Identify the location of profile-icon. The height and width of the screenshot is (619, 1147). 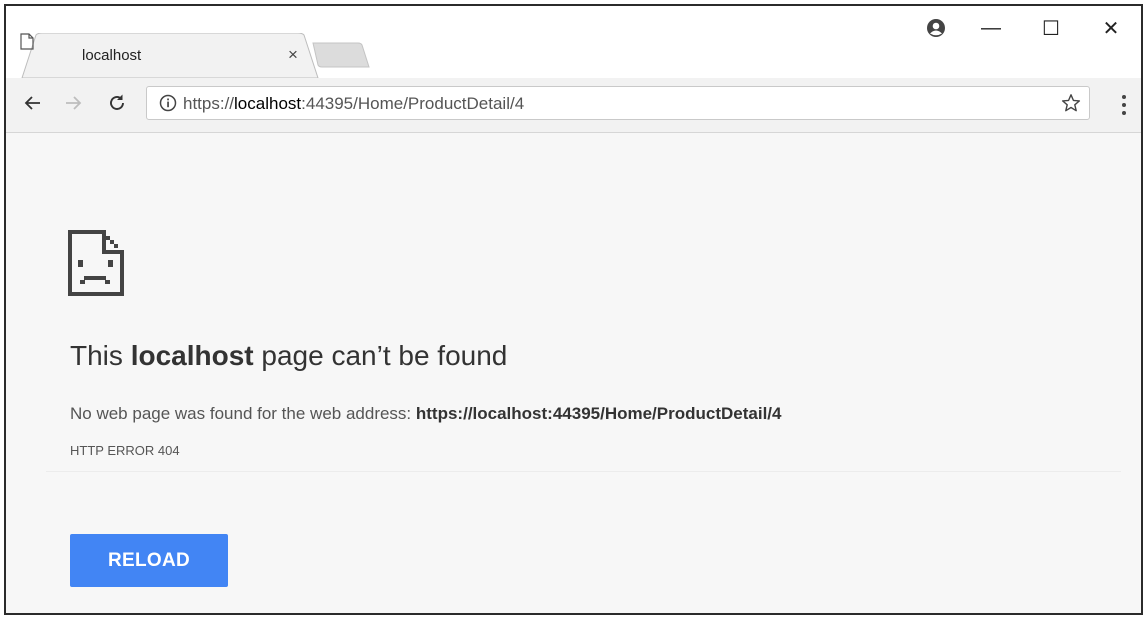
(936, 28).